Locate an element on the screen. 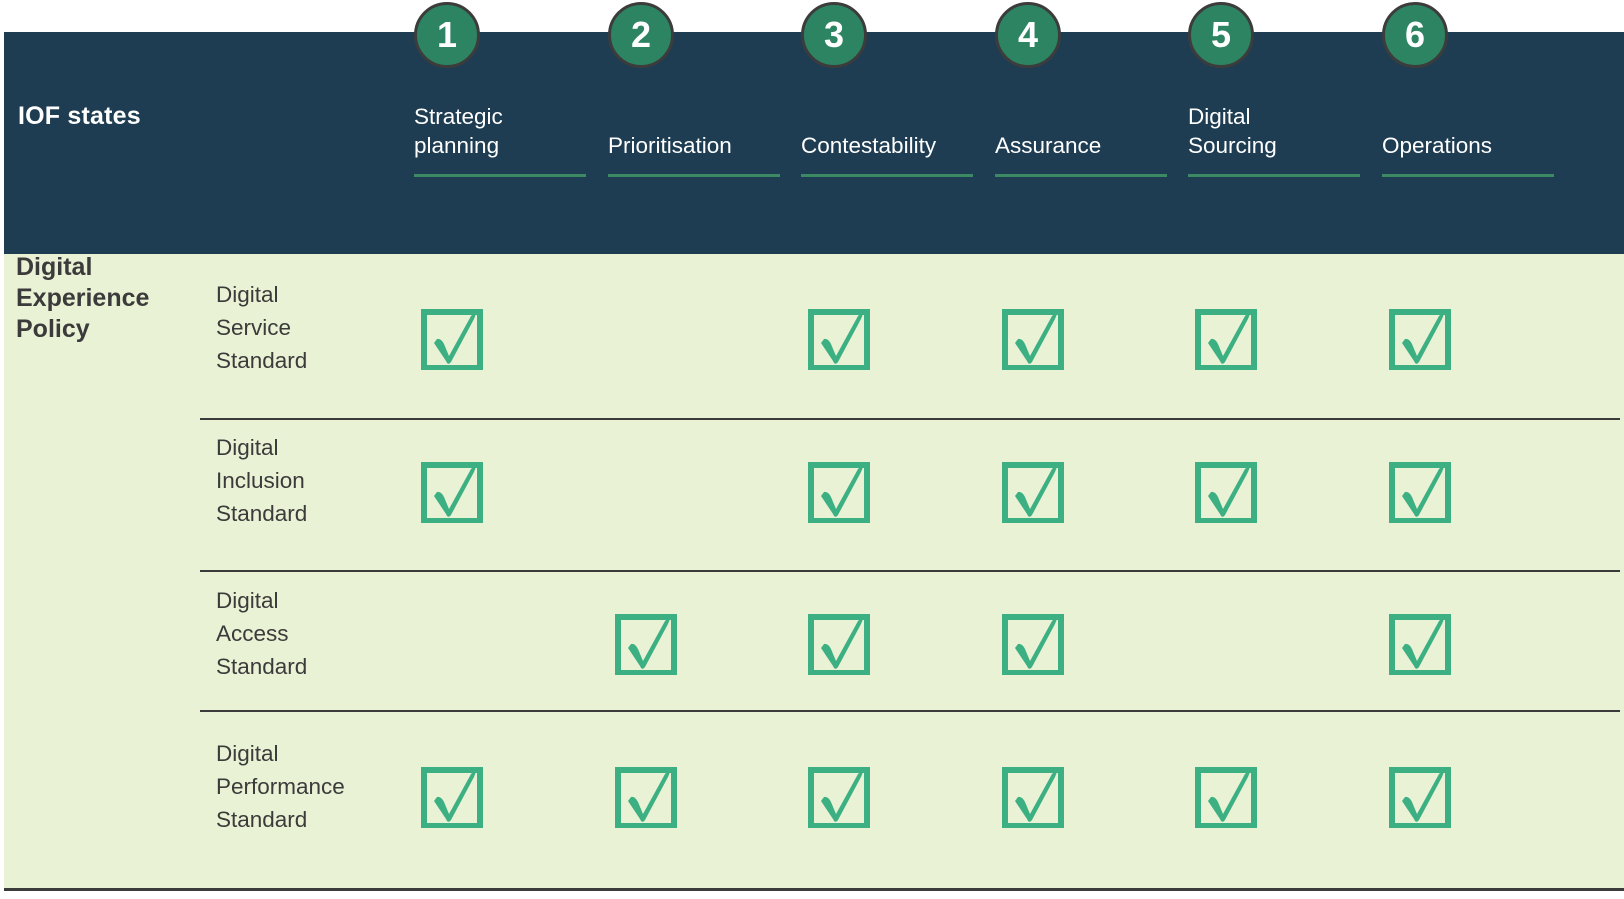  page-title: IOF states is located at coordinates (79, 116).